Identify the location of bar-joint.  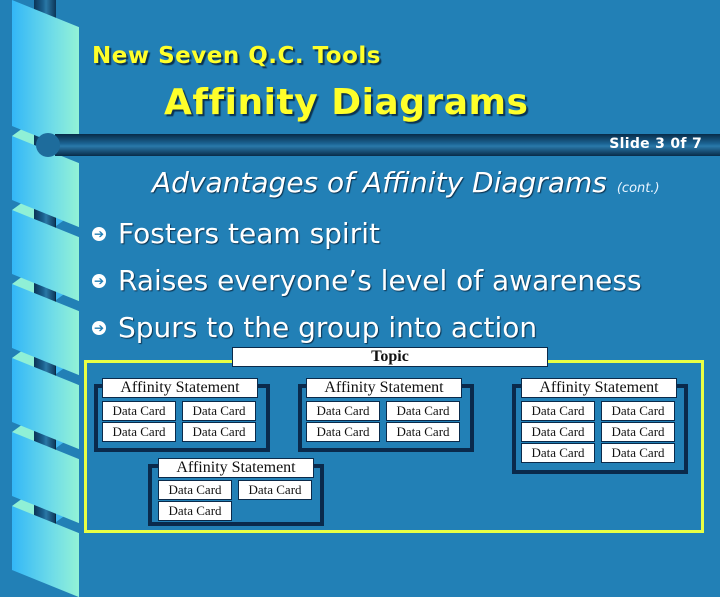
(48, 145).